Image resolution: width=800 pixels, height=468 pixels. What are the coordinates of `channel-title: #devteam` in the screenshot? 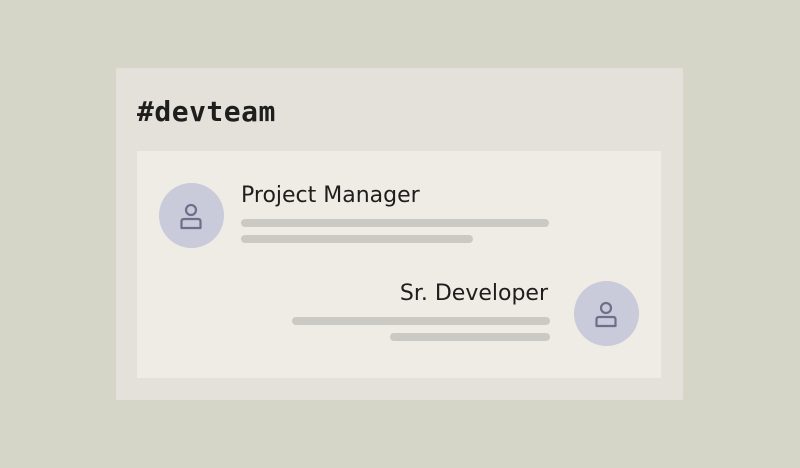 It's located at (206, 111).